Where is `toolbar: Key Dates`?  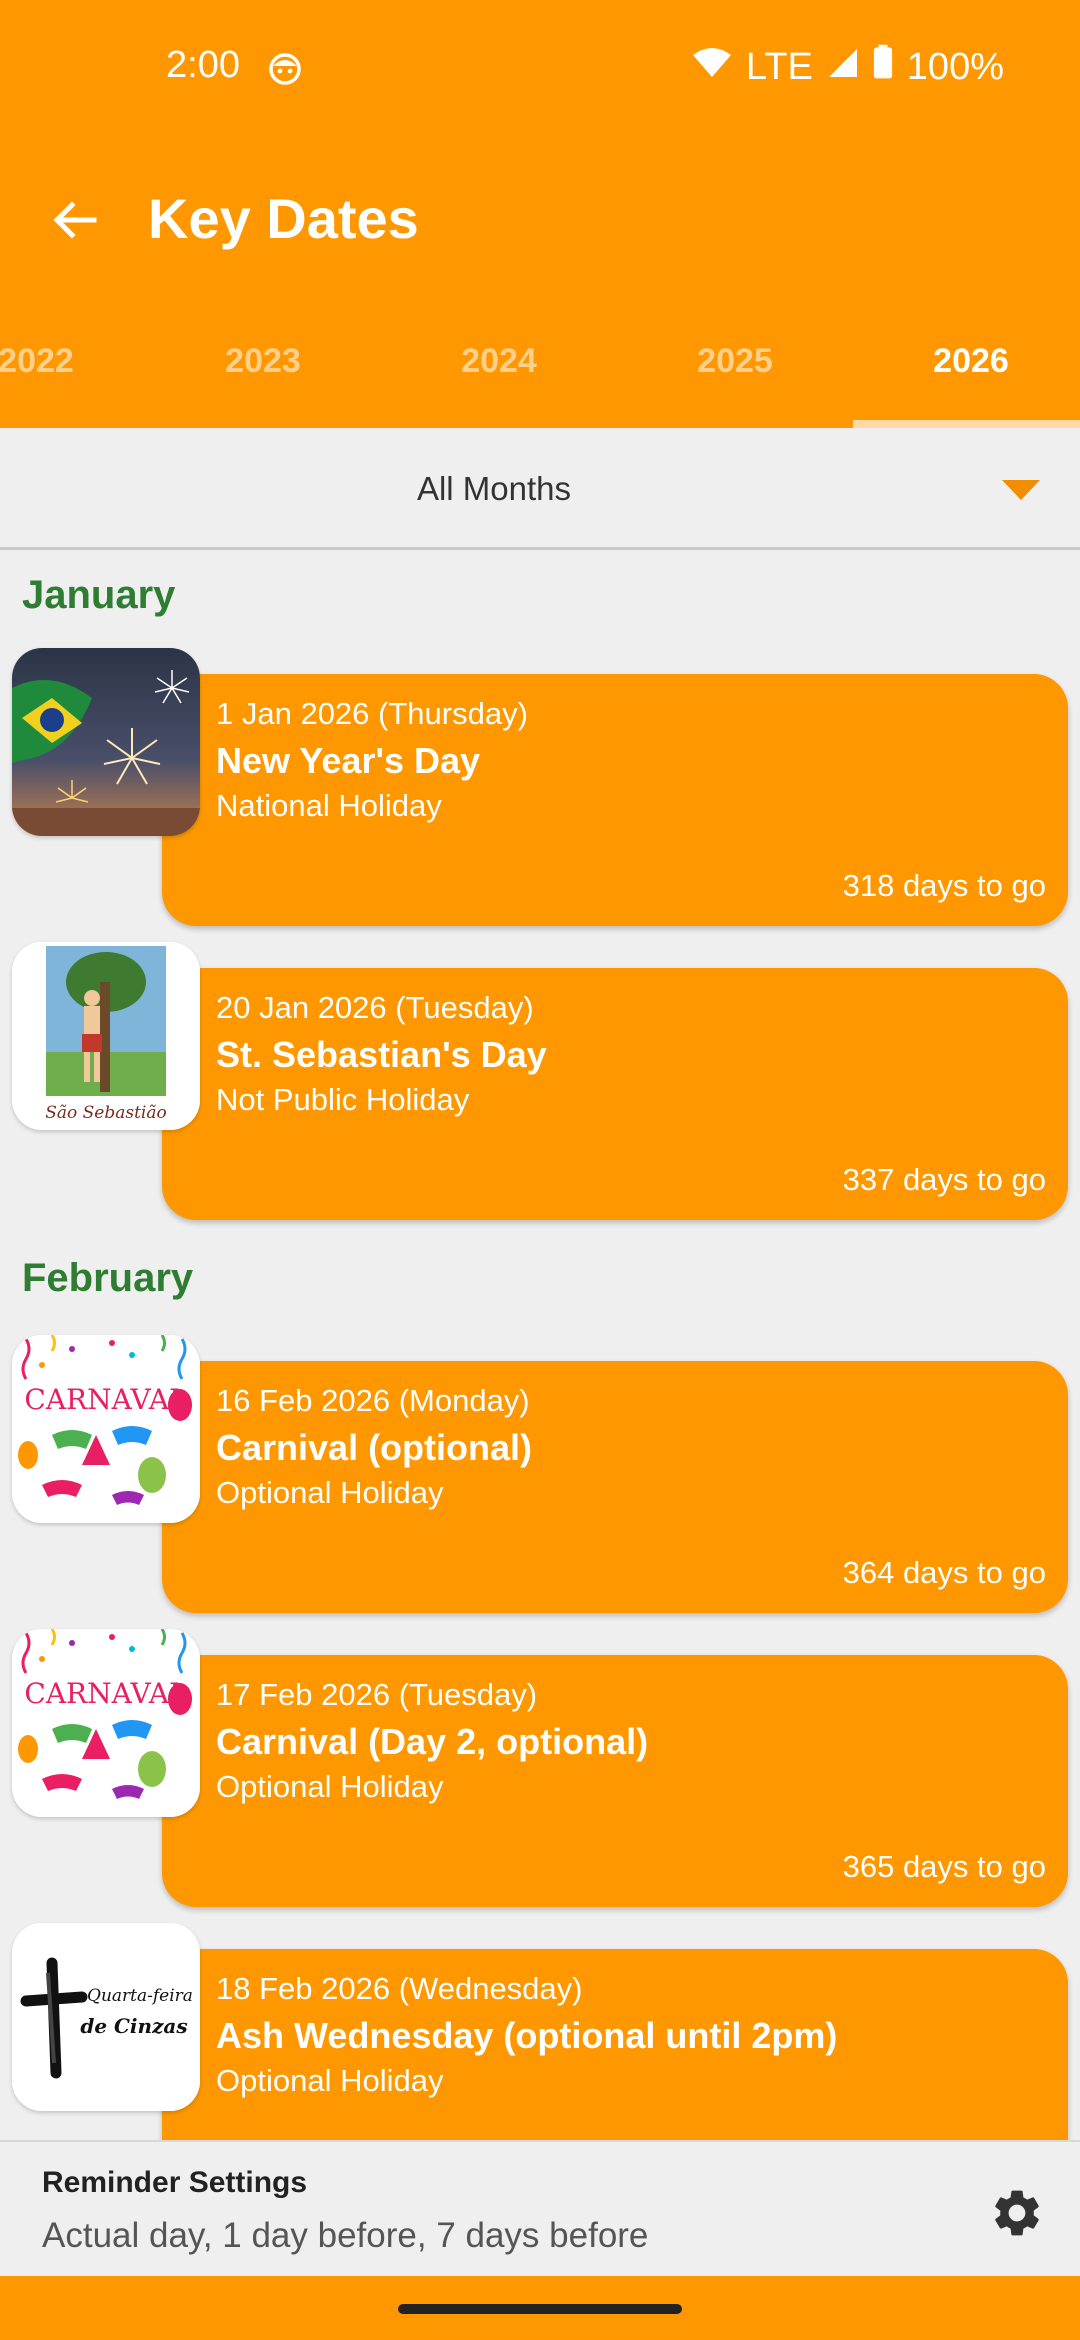 toolbar: Key Dates is located at coordinates (540, 220).